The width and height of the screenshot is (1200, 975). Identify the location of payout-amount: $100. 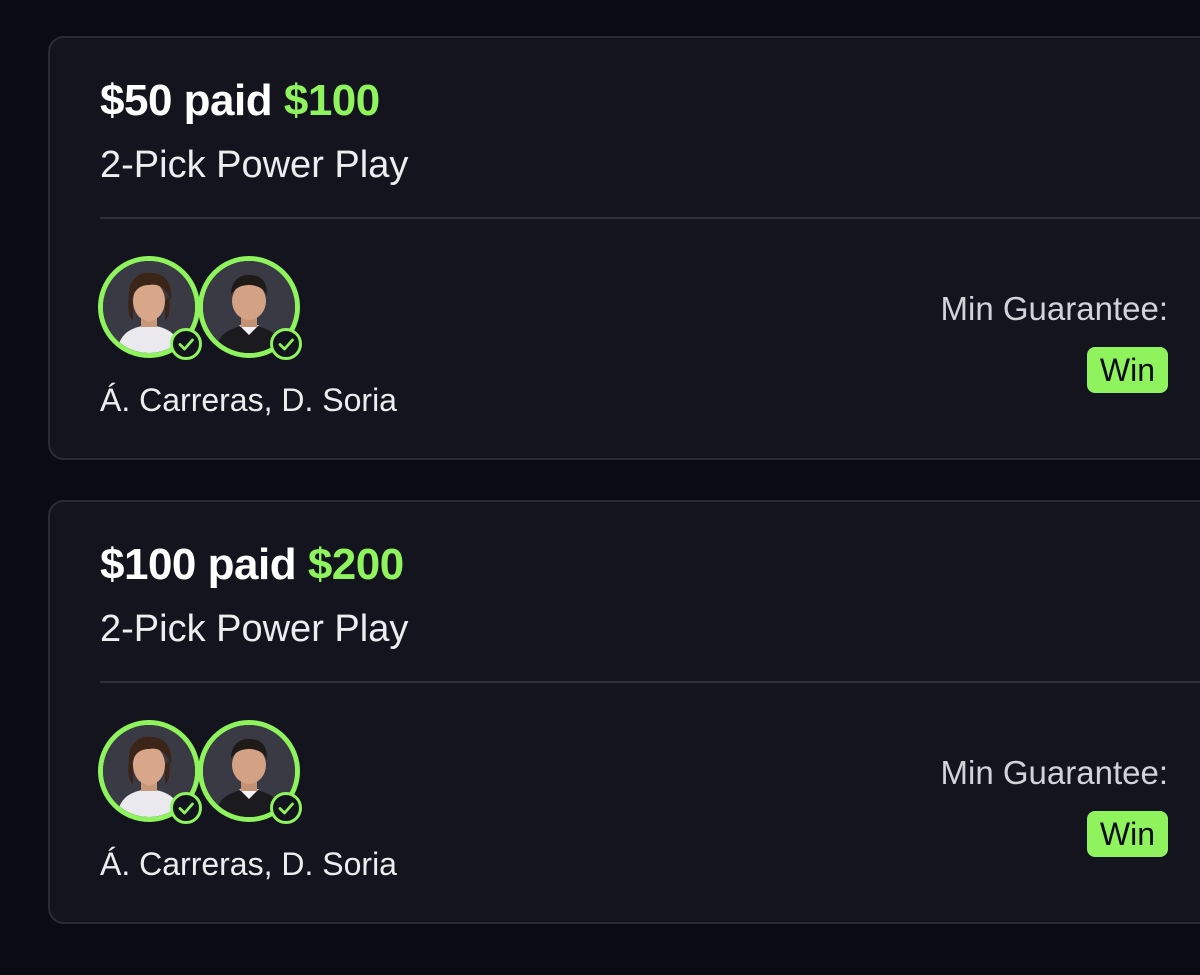
(331, 100).